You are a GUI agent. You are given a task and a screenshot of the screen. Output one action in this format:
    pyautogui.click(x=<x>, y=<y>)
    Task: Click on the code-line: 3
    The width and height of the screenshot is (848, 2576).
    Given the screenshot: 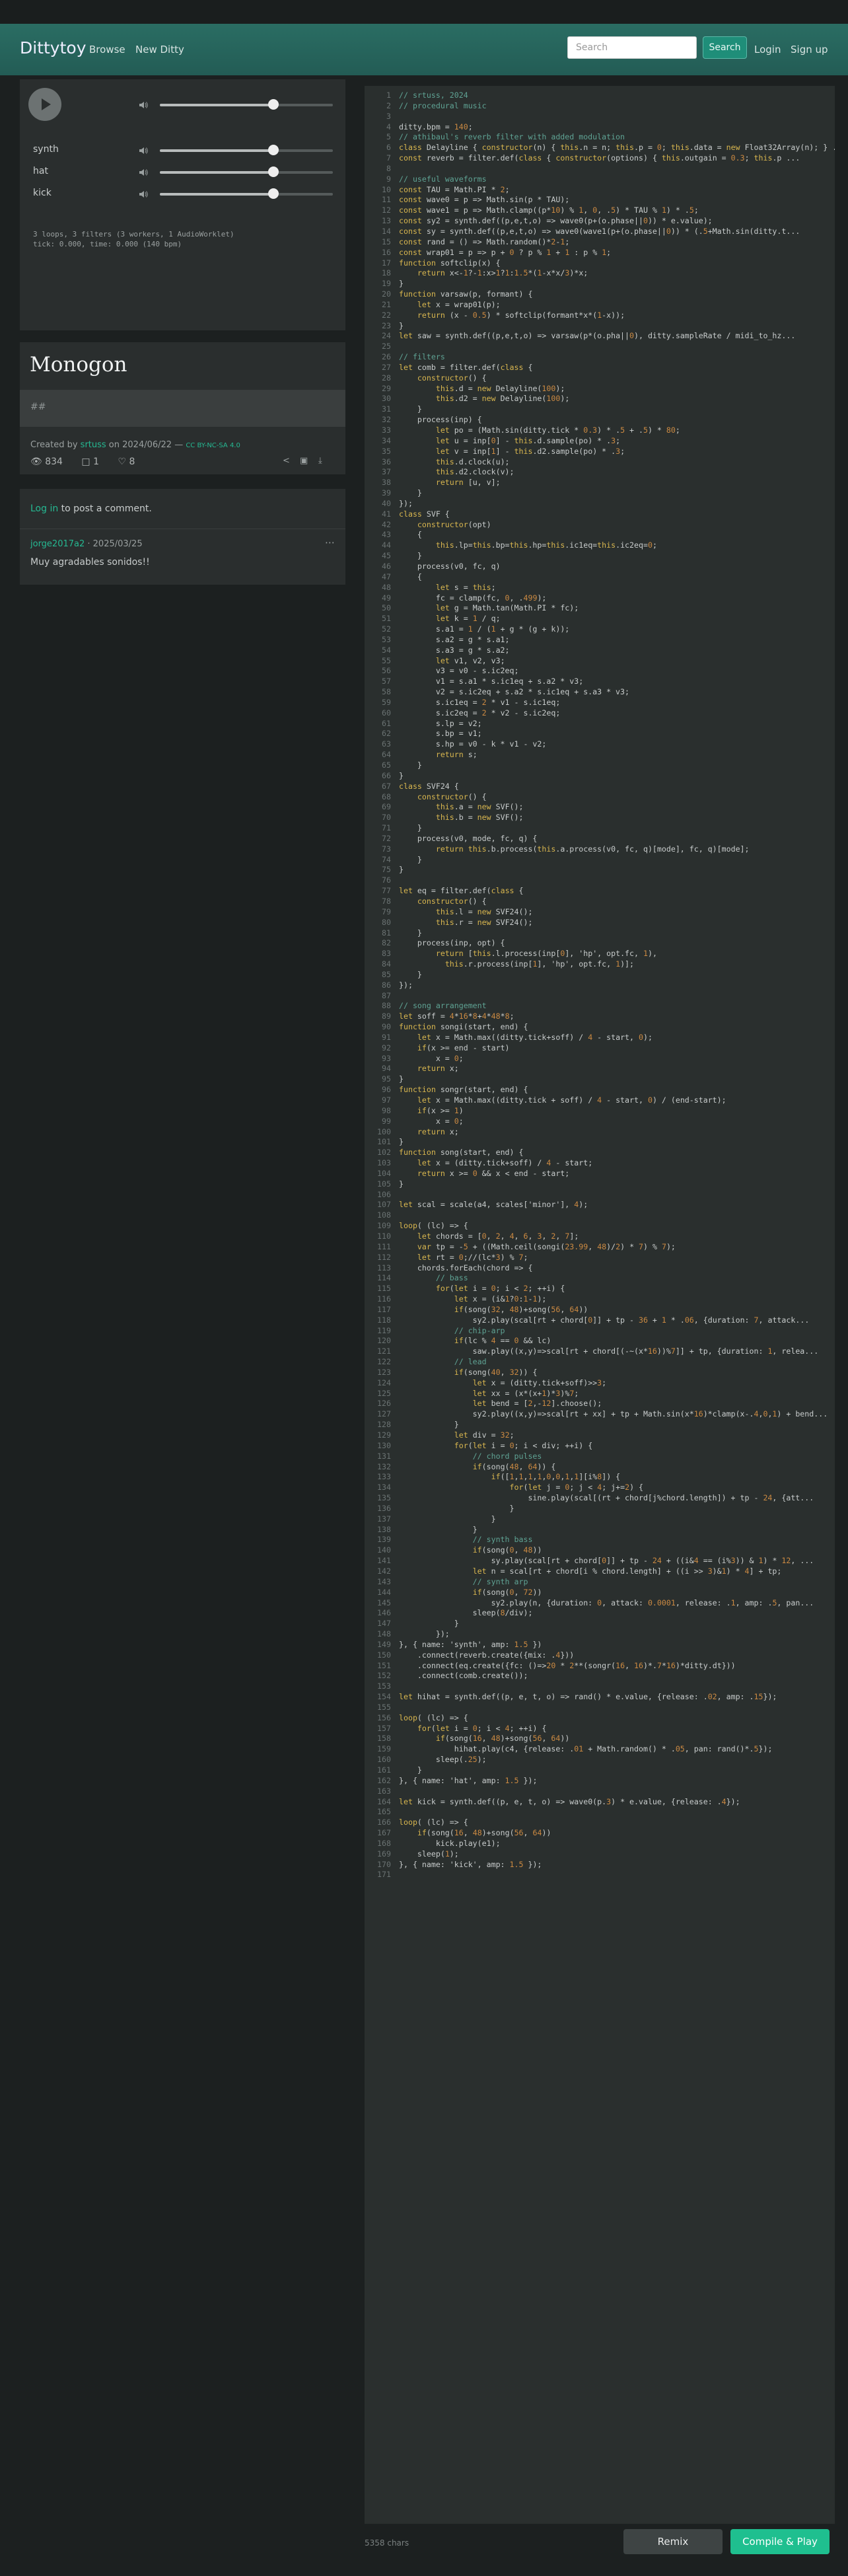 What is the action you would take?
    pyautogui.click(x=600, y=117)
    